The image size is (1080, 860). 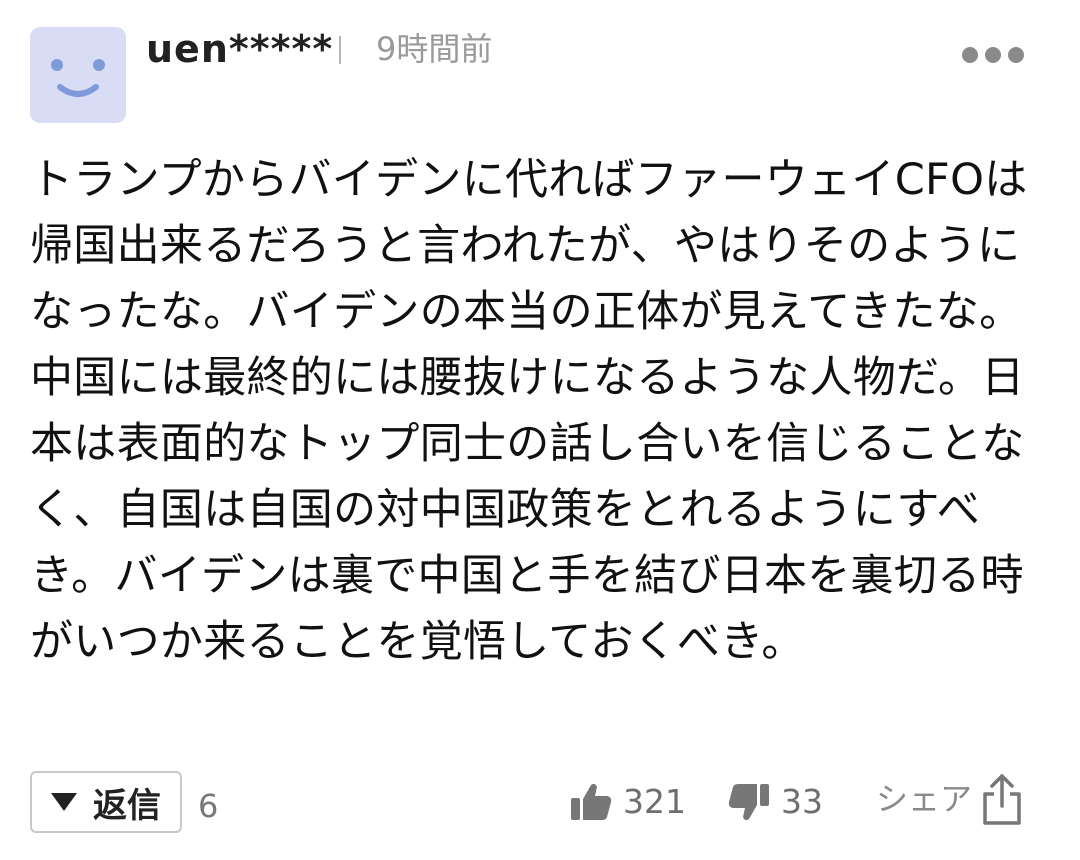 What do you see at coordinates (591, 801) in the screenshot?
I see `thumbs-up-icon` at bounding box center [591, 801].